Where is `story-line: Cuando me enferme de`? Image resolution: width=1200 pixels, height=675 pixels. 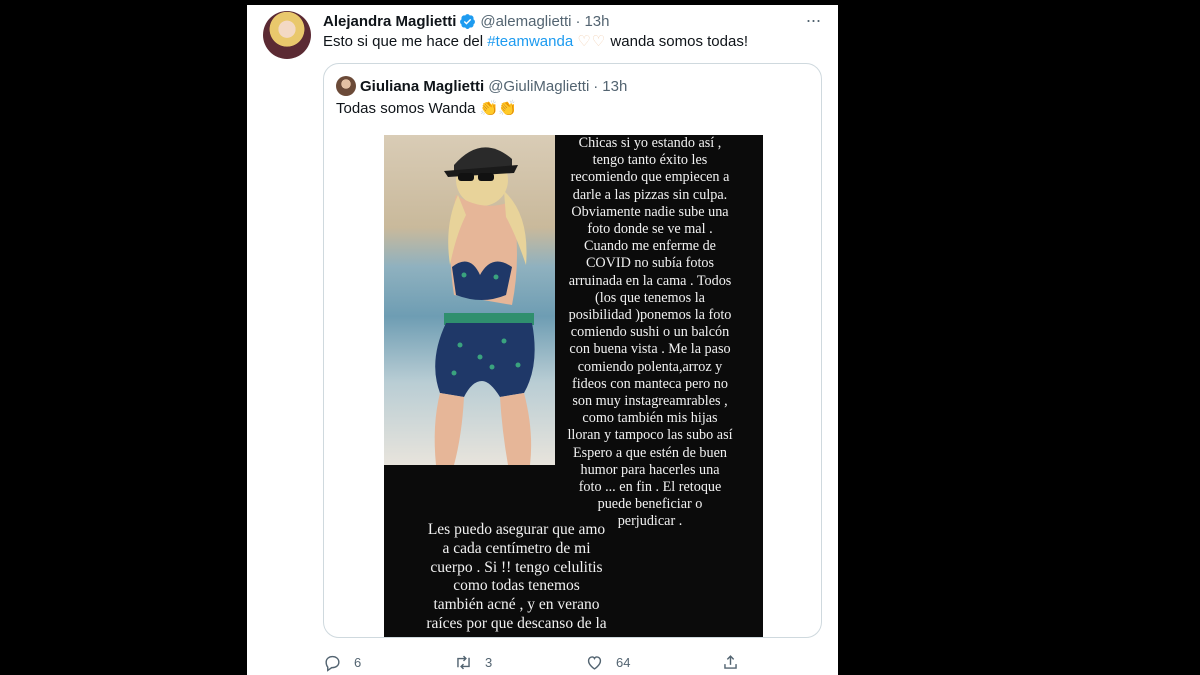 story-line: Cuando me enferme de is located at coordinates (650, 246).